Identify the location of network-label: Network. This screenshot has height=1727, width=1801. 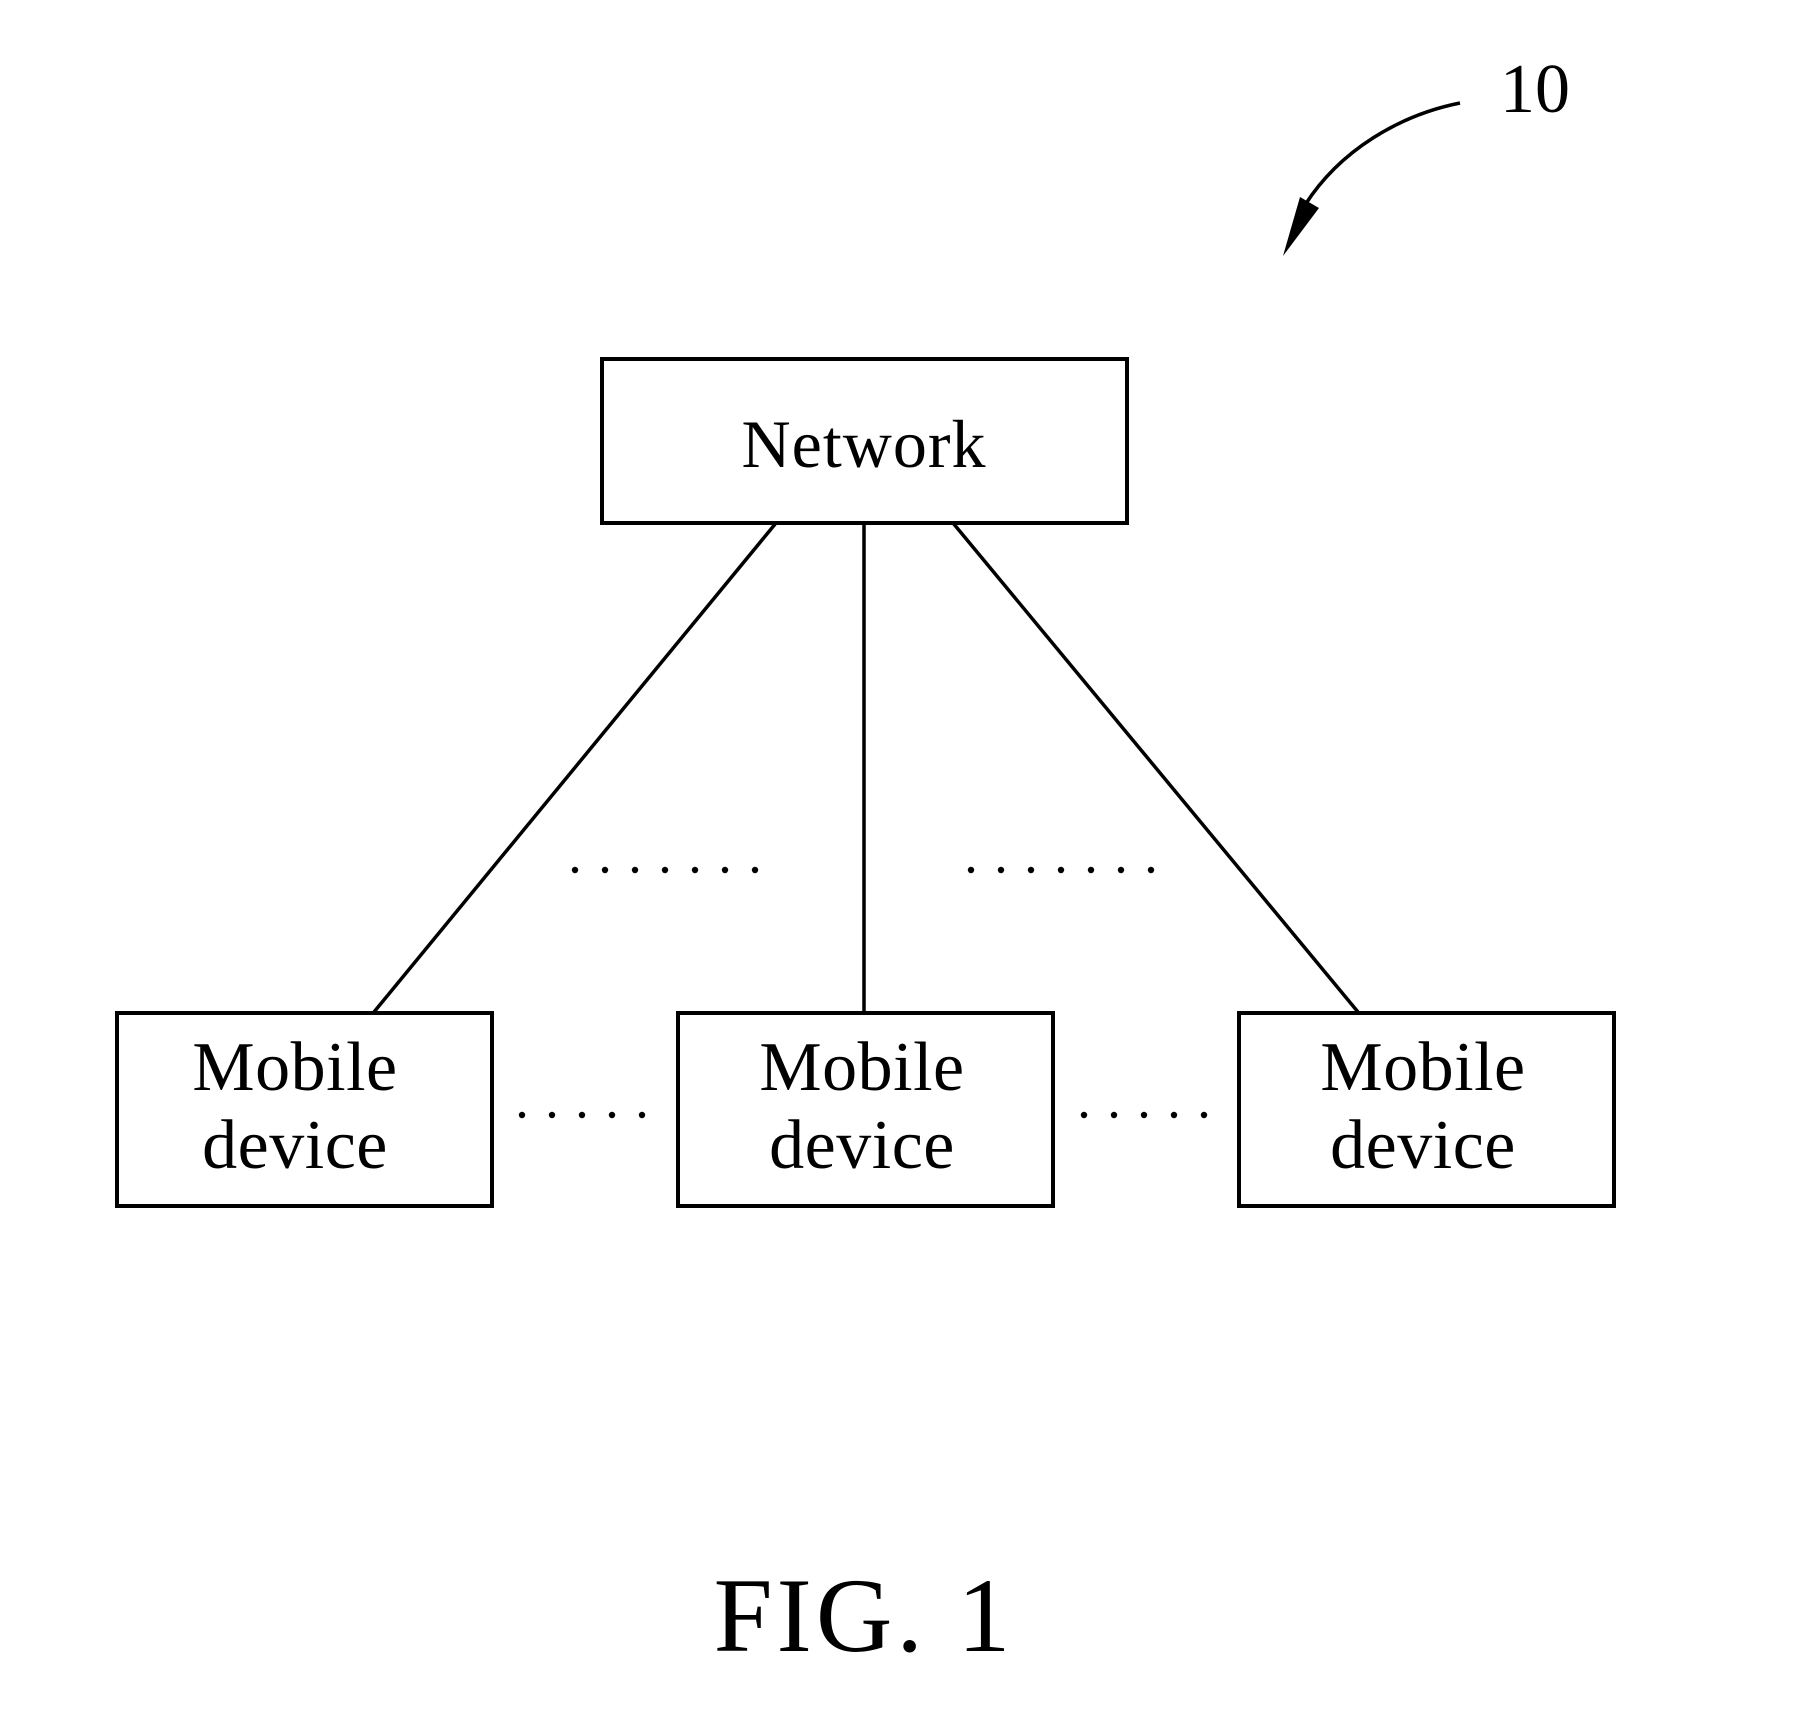
(864, 444).